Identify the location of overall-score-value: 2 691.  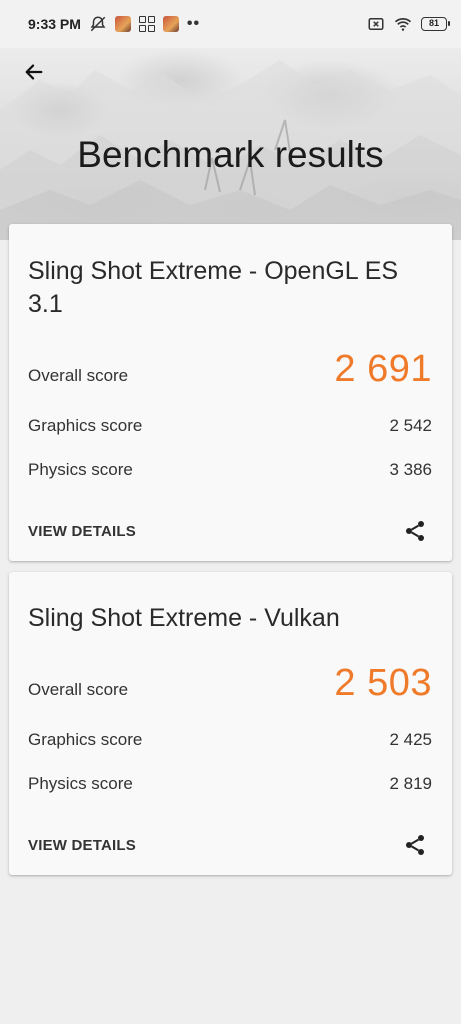
(383, 369).